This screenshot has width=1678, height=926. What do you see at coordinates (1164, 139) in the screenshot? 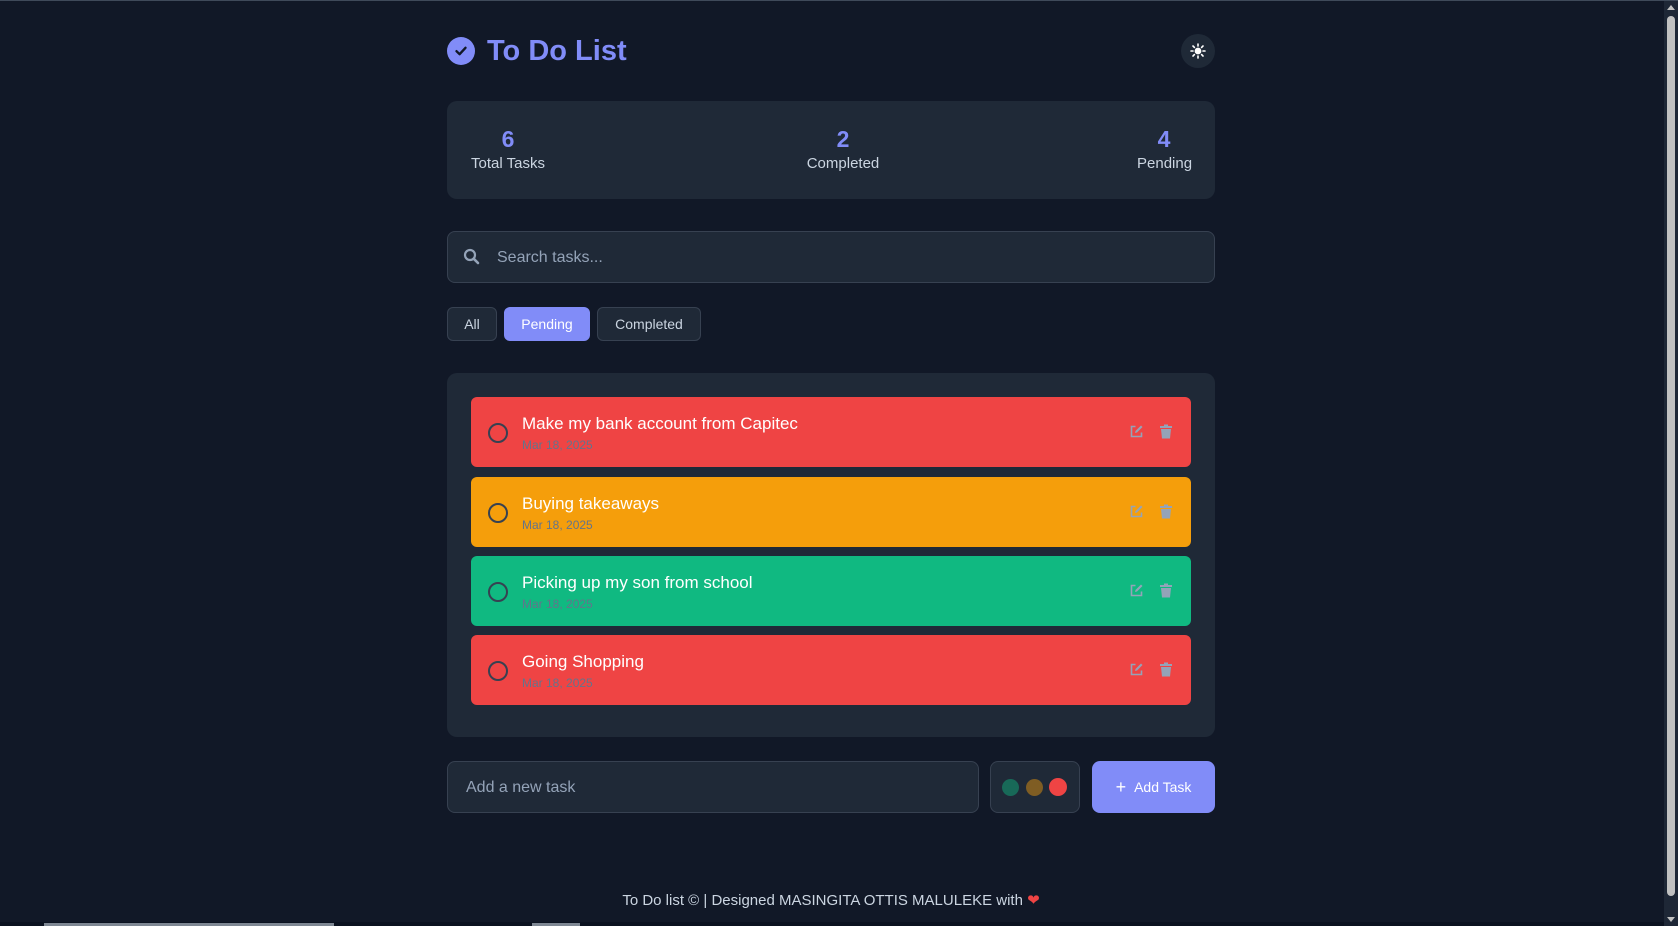
I see `stat-pending-value: 4` at bounding box center [1164, 139].